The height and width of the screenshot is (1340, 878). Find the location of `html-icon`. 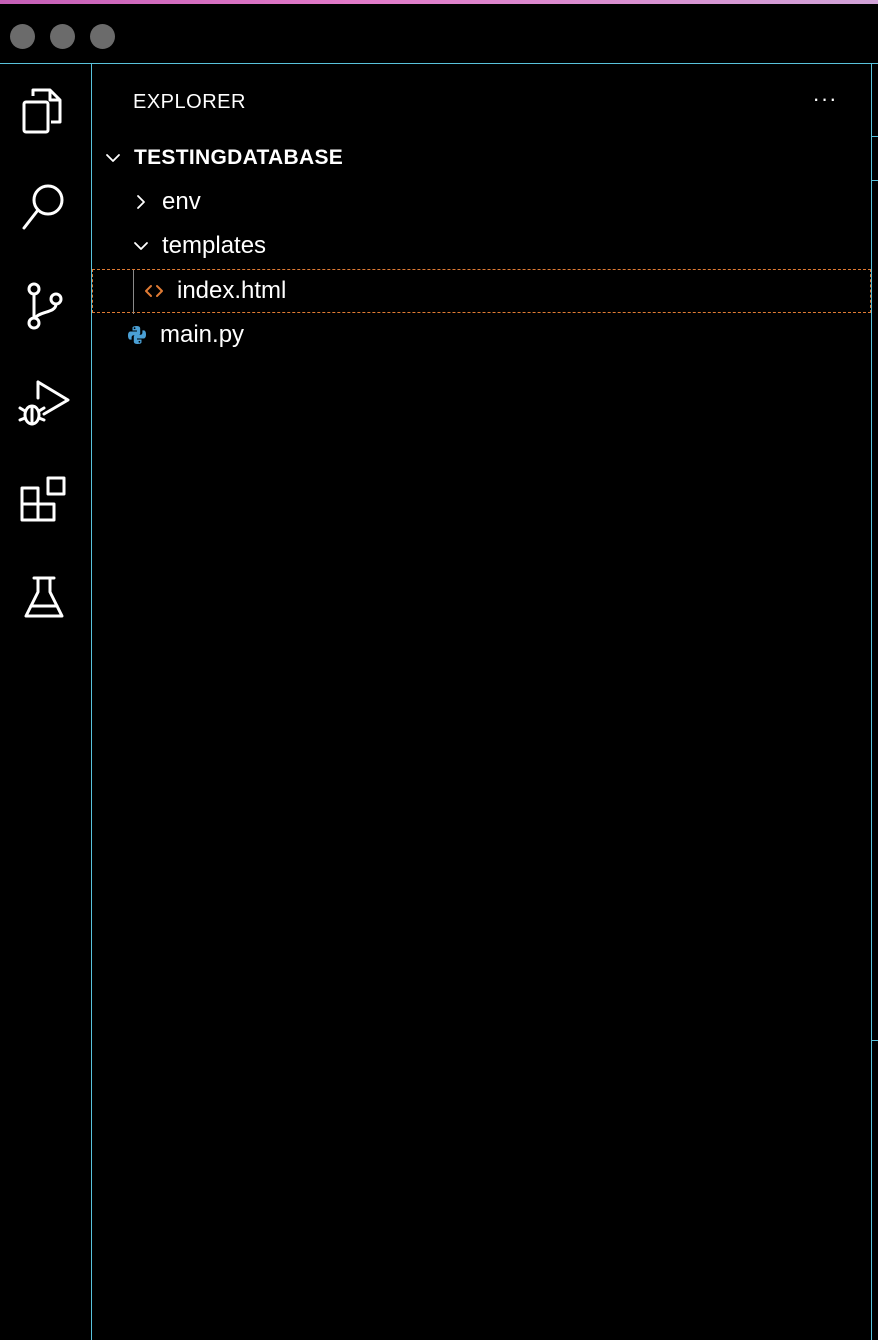

html-icon is located at coordinates (154, 291).